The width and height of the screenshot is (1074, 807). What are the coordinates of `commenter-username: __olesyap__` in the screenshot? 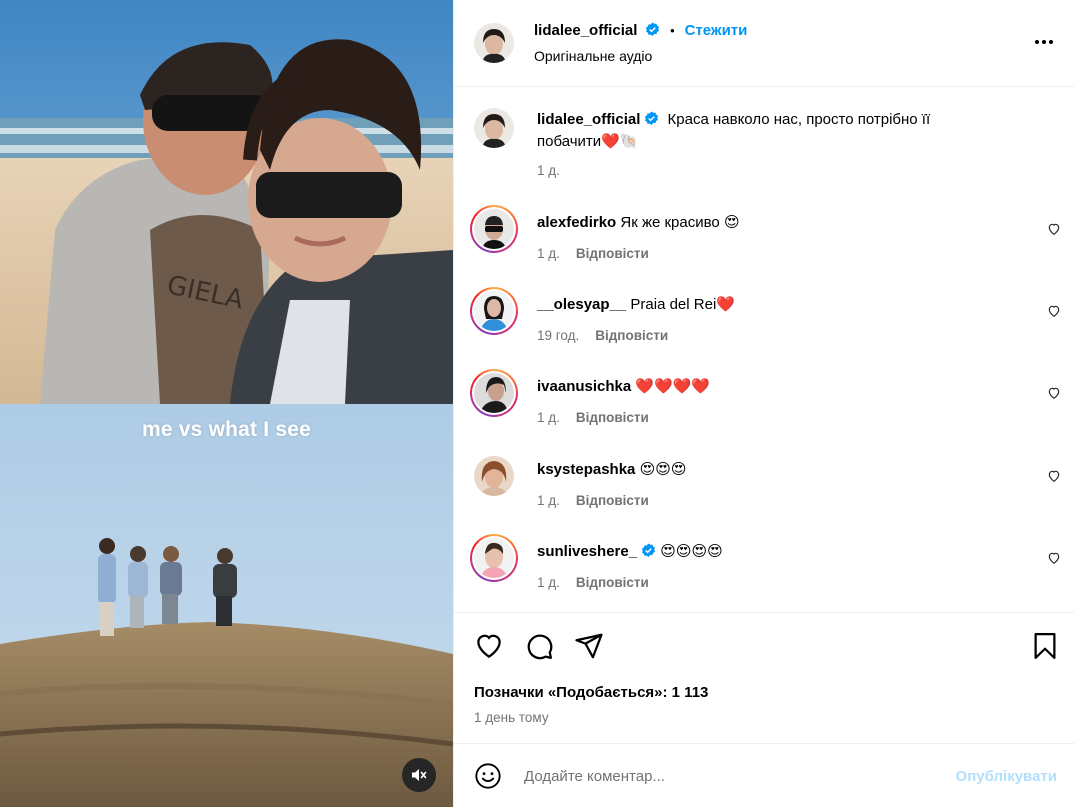 It's located at (581, 304).